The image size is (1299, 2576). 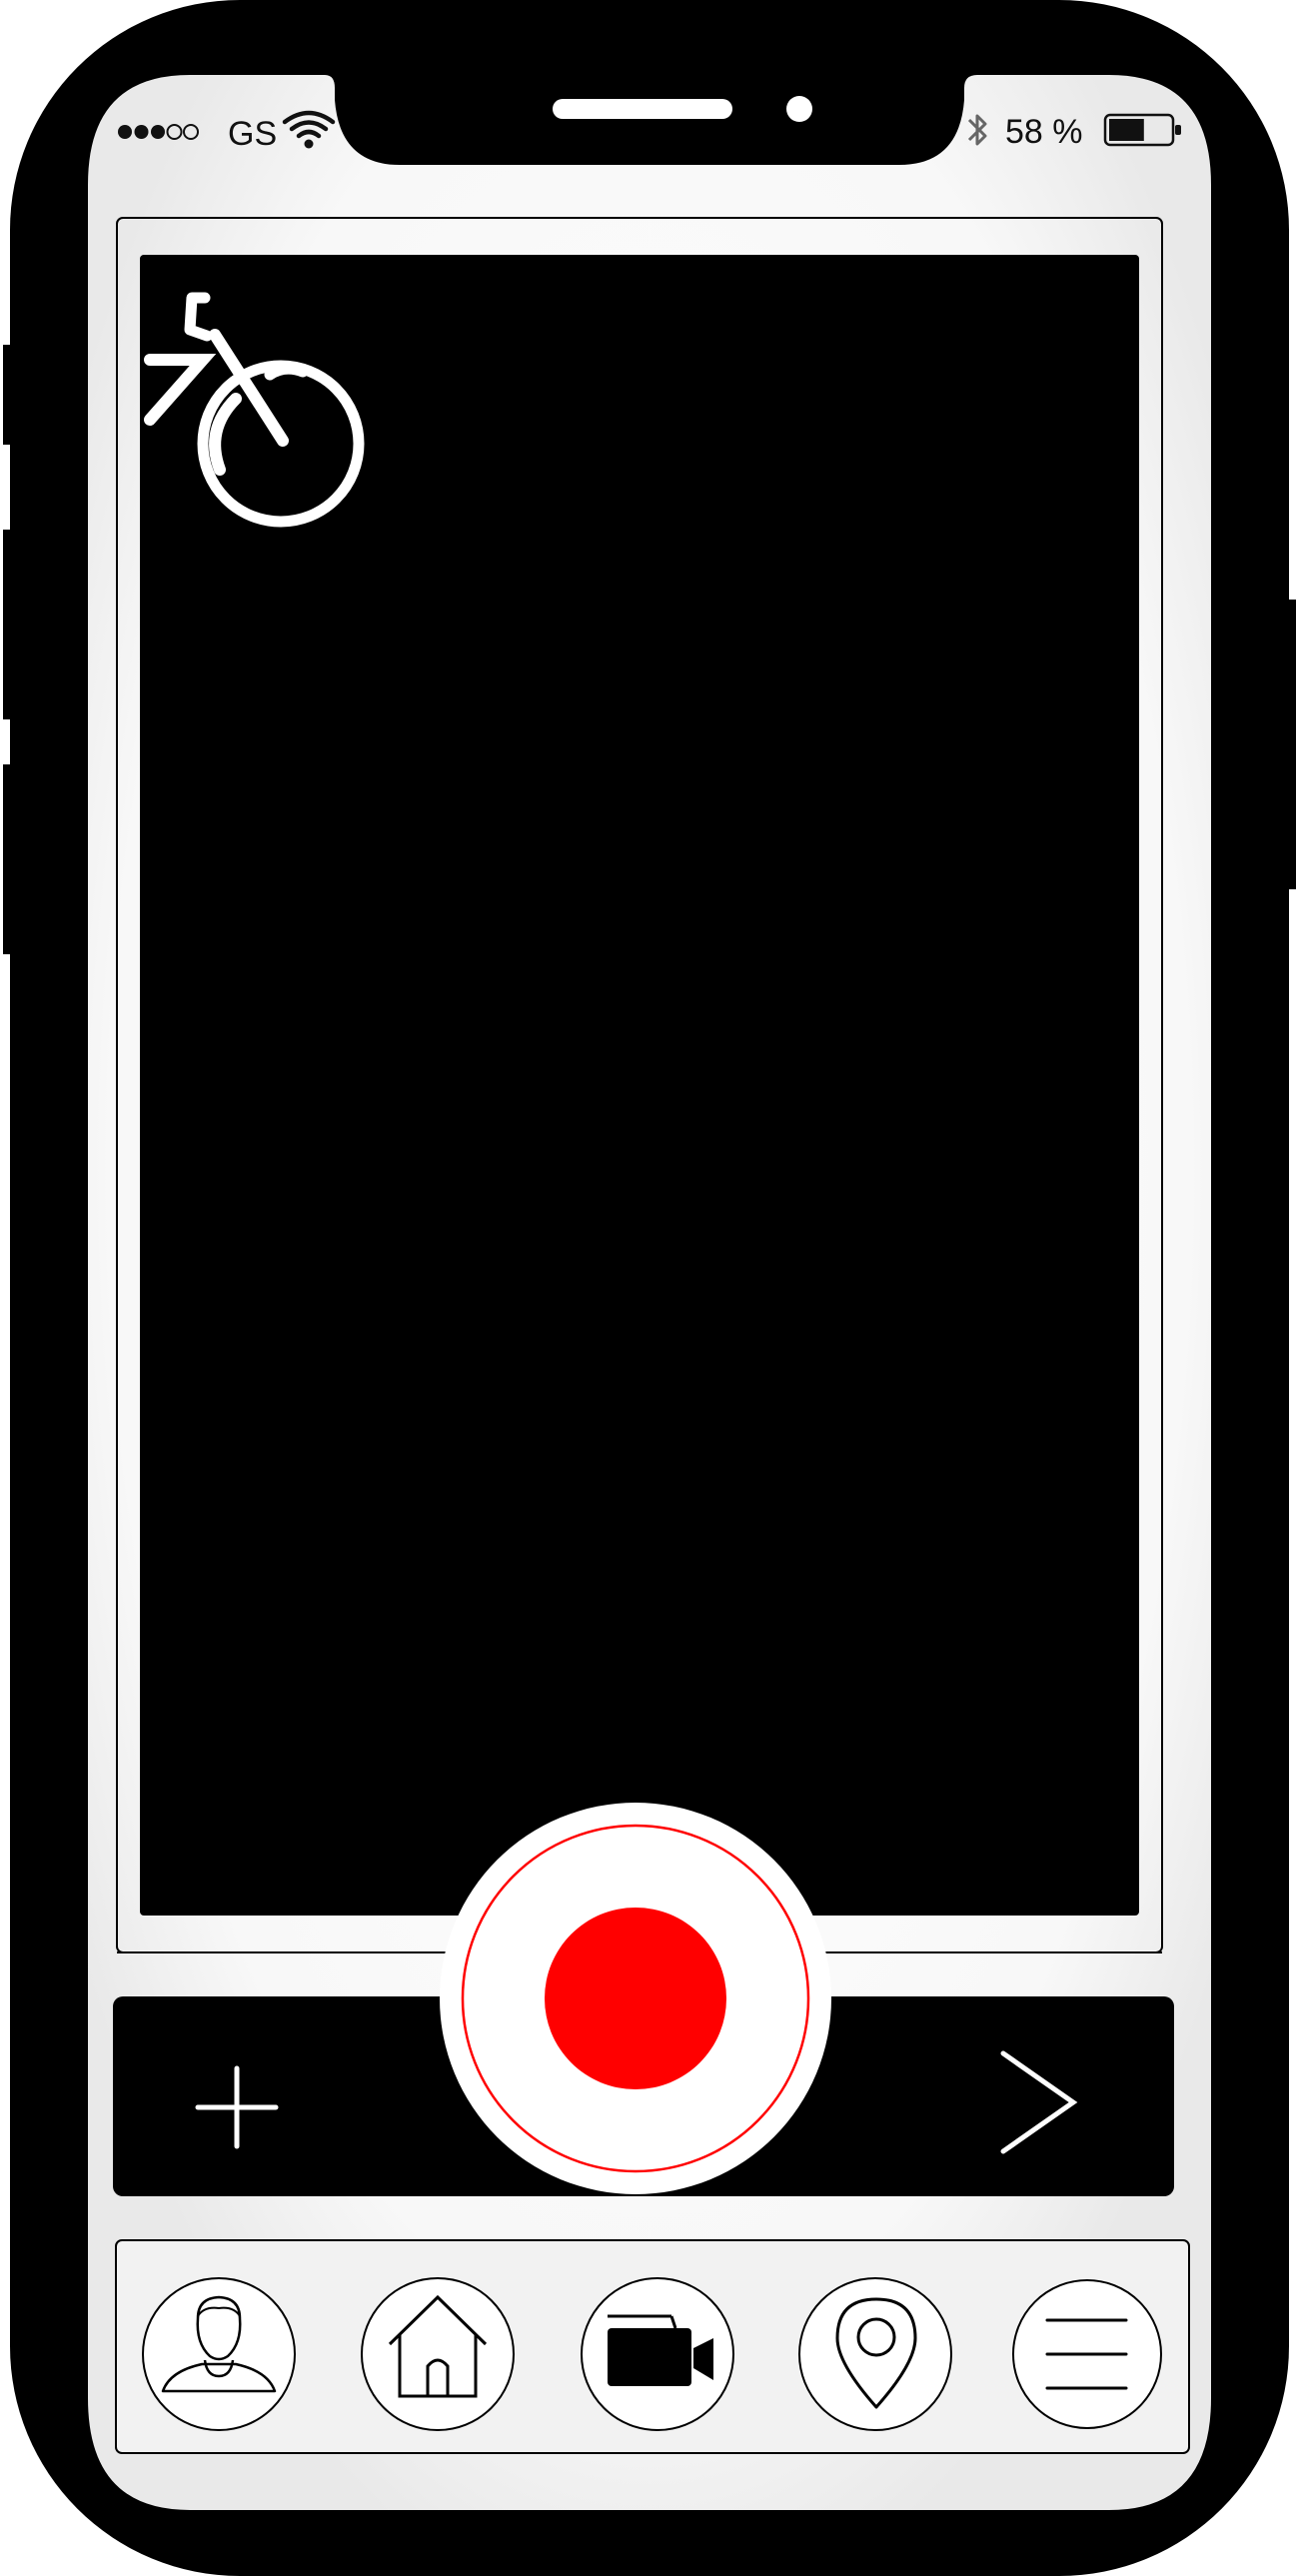 What do you see at coordinates (635, 1998) in the screenshot?
I see `record-icon` at bounding box center [635, 1998].